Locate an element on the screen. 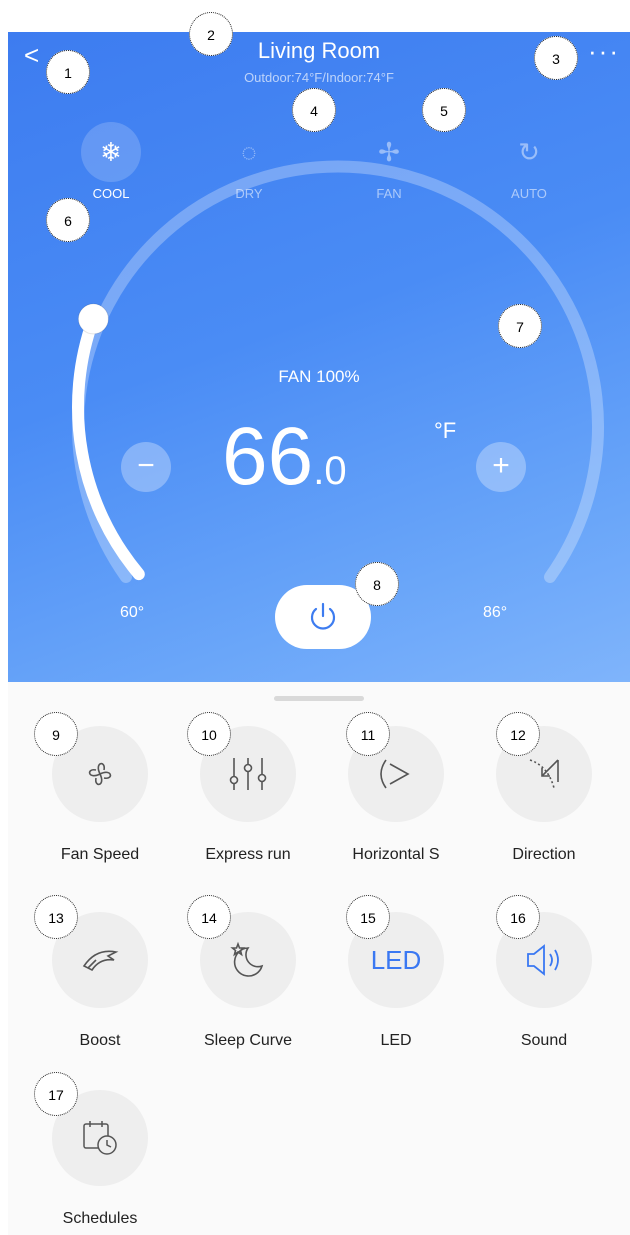 The image size is (630, 1235). feature-label: Boost is located at coordinates (100, 1040).